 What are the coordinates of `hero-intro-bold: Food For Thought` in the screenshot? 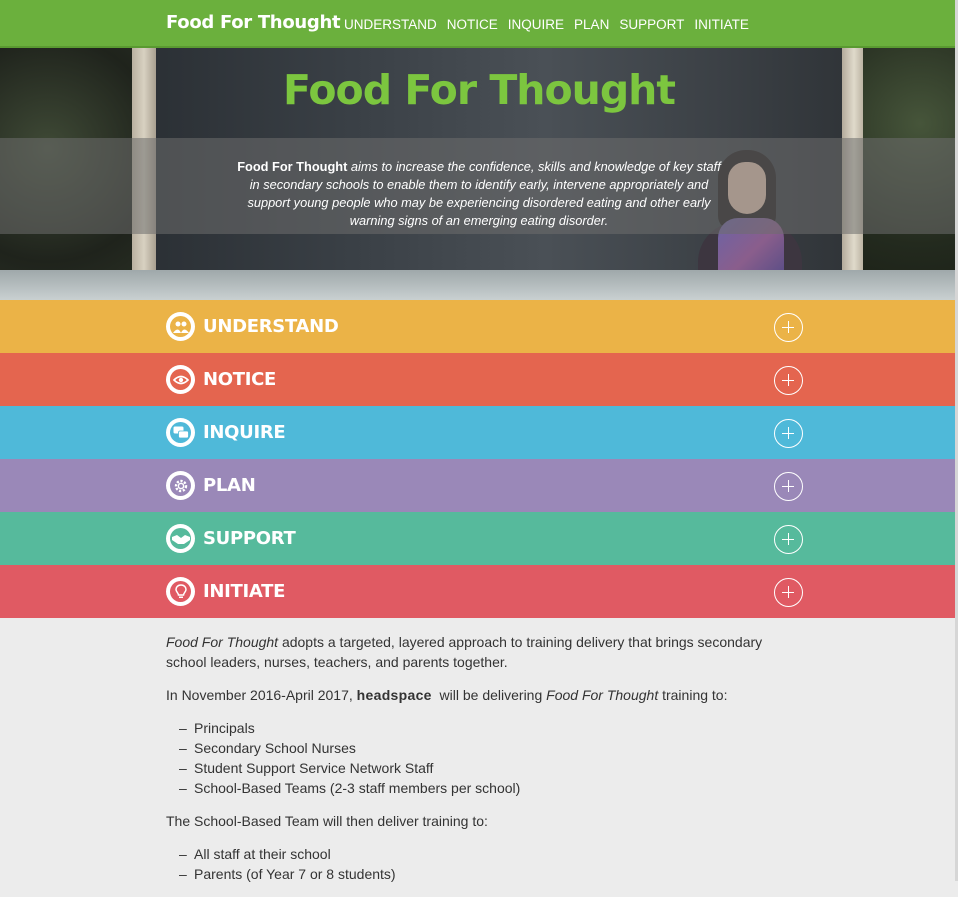 It's located at (292, 166).